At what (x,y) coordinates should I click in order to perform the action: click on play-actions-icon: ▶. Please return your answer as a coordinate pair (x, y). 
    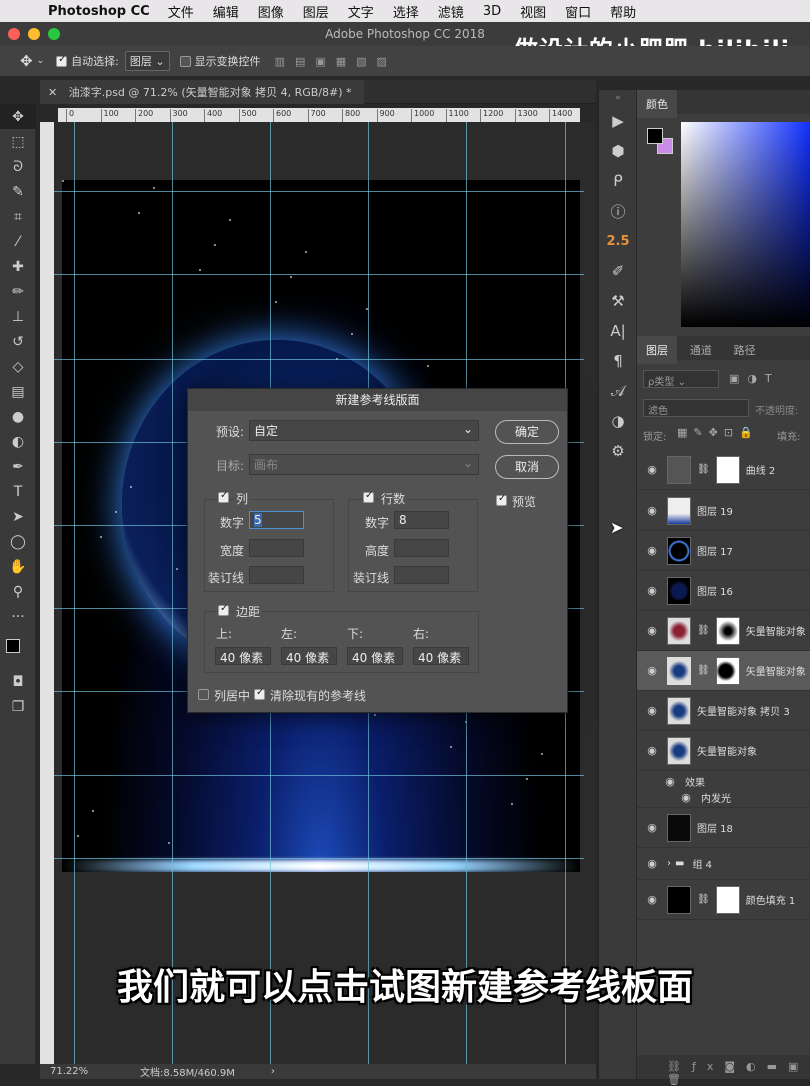
    Looking at the image, I should click on (618, 121).